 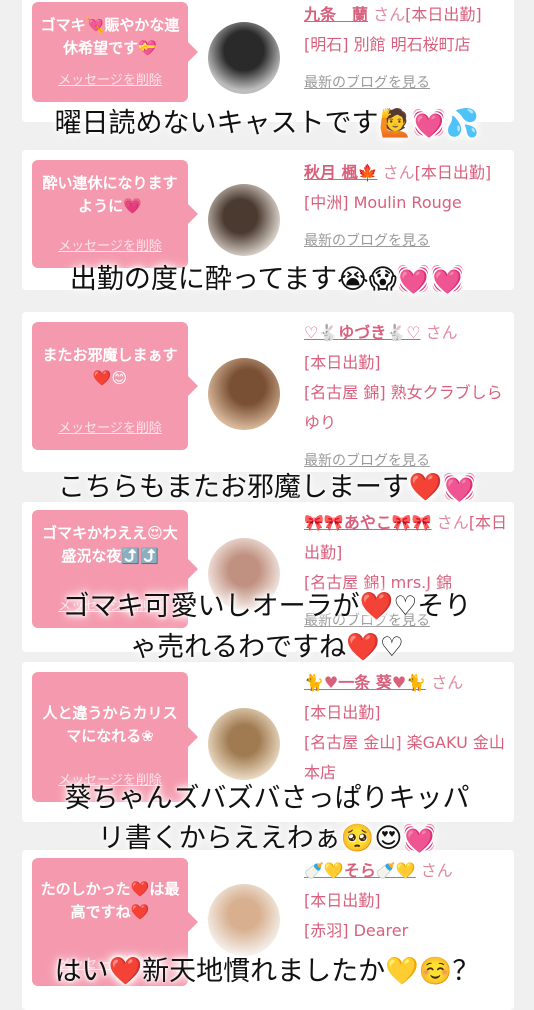 What do you see at coordinates (406, 901) in the screenshot?
I see `cast-info: 🍼💛そら🍼💛 さん [本日出勤] [赤羽] Dearer` at bounding box center [406, 901].